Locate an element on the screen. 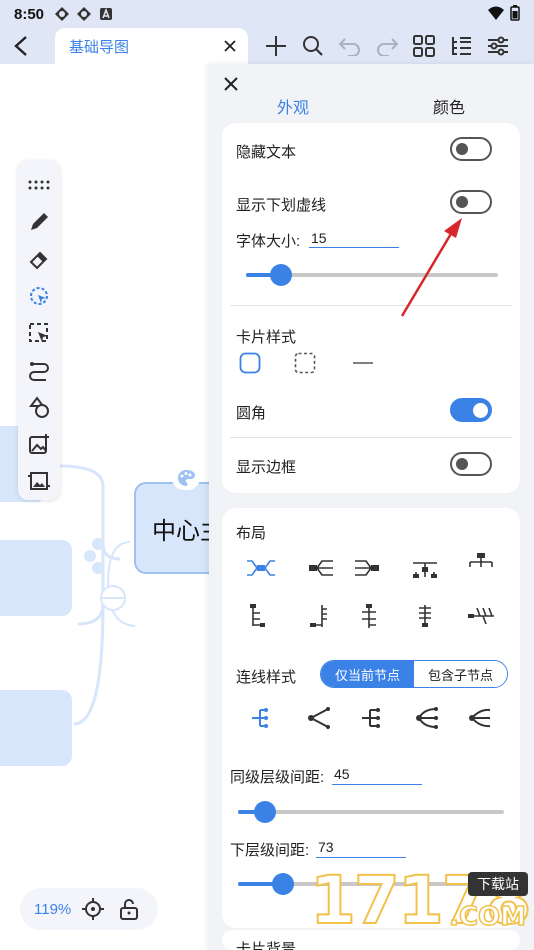 This screenshot has width=534, height=950. show-underline-toggle is located at coordinates (471, 202).